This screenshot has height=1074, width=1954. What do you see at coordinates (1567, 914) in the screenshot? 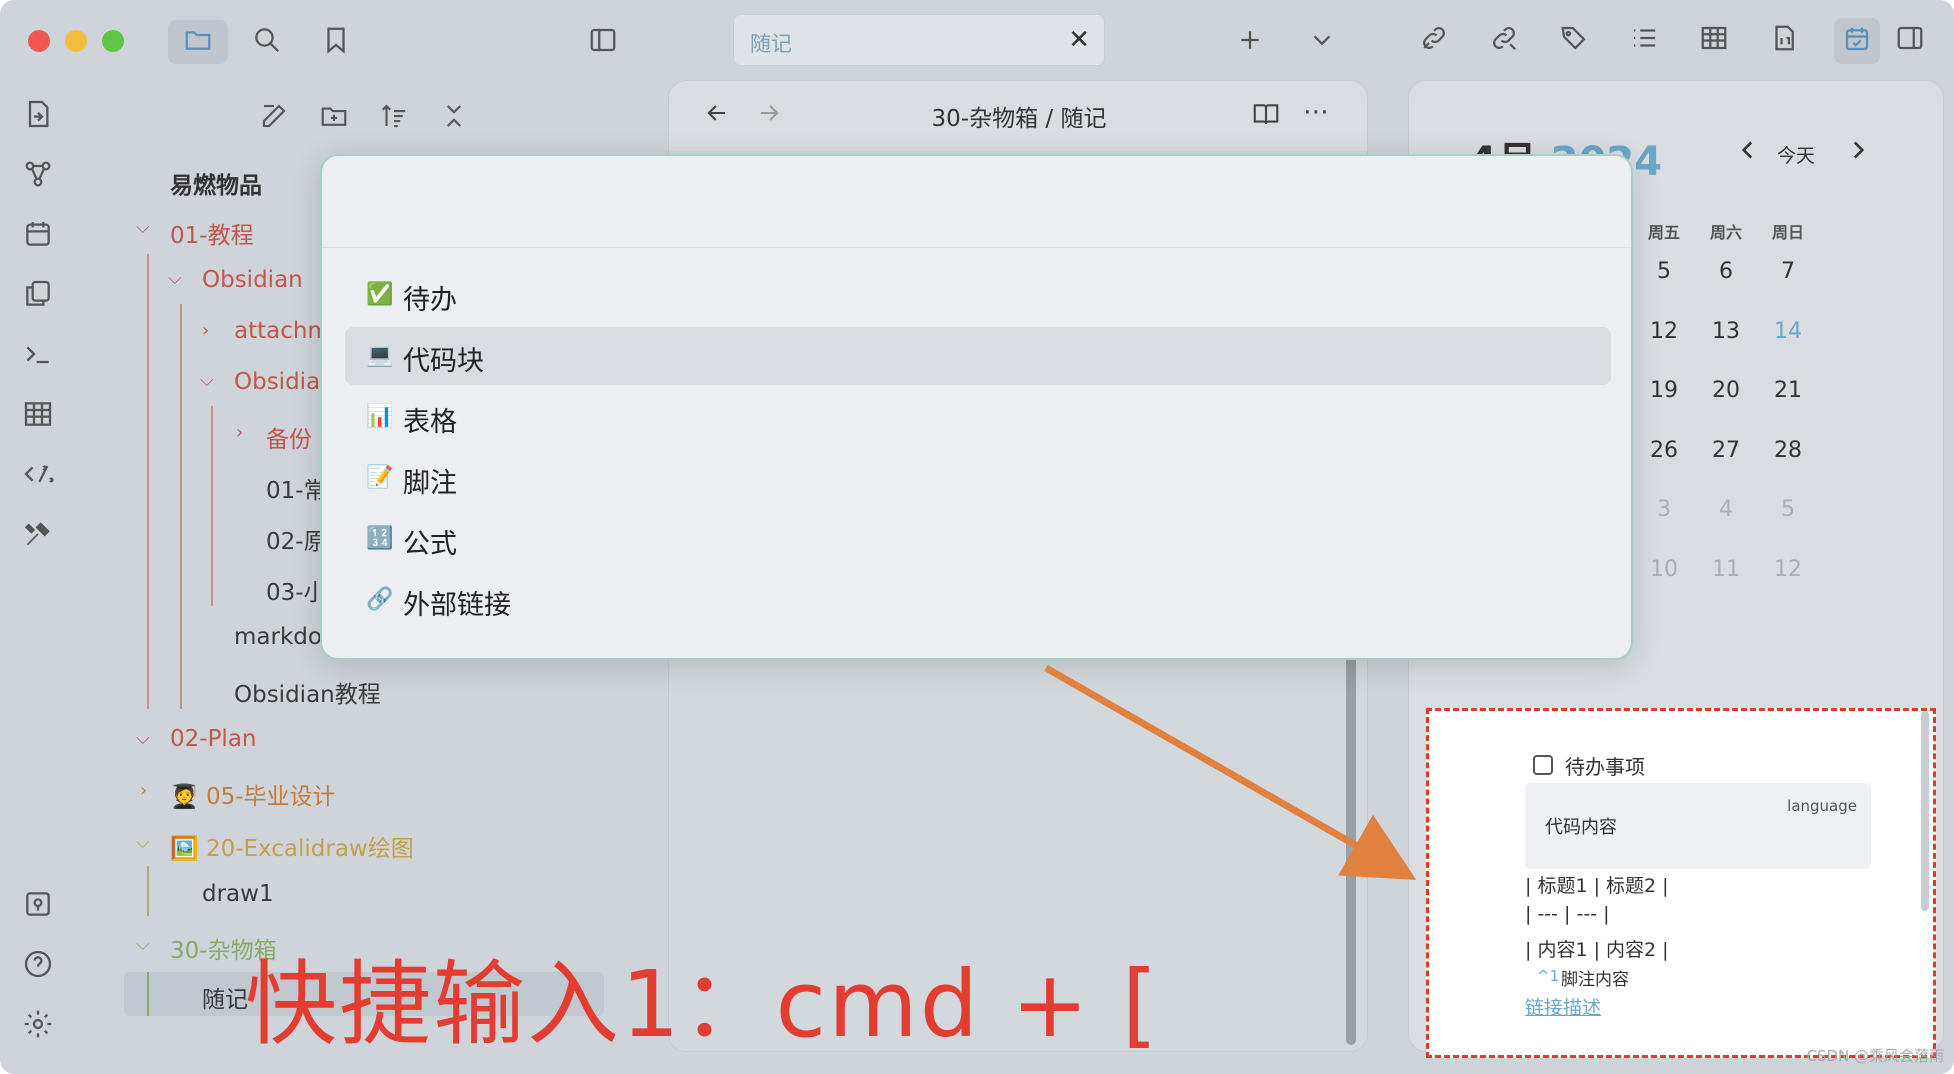
I see `table-line: | --- | --- |` at bounding box center [1567, 914].